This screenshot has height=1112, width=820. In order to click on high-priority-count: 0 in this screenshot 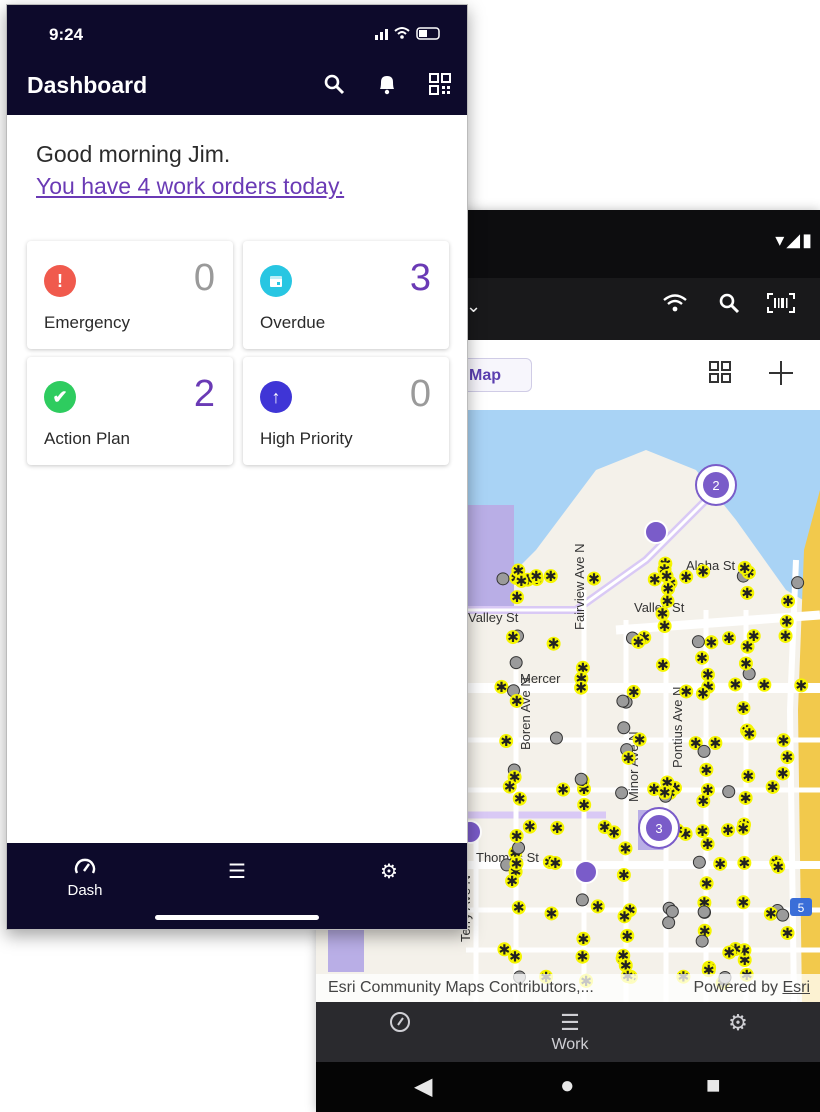, I will do `click(420, 394)`.